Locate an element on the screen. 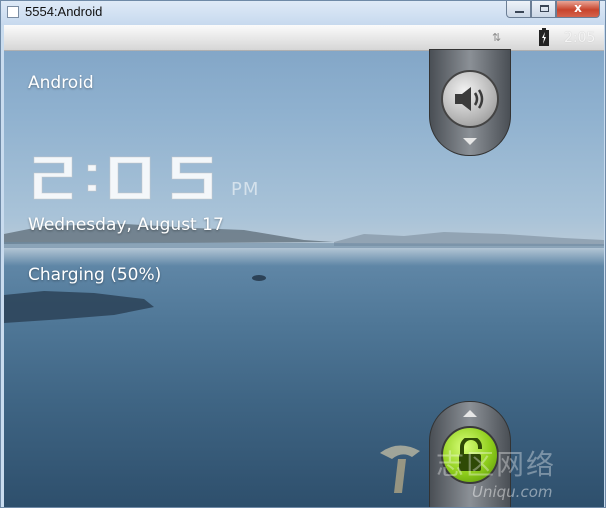 Image resolution: width=606 pixels, height=508 pixels. maximize-icon is located at coordinates (544, 8).